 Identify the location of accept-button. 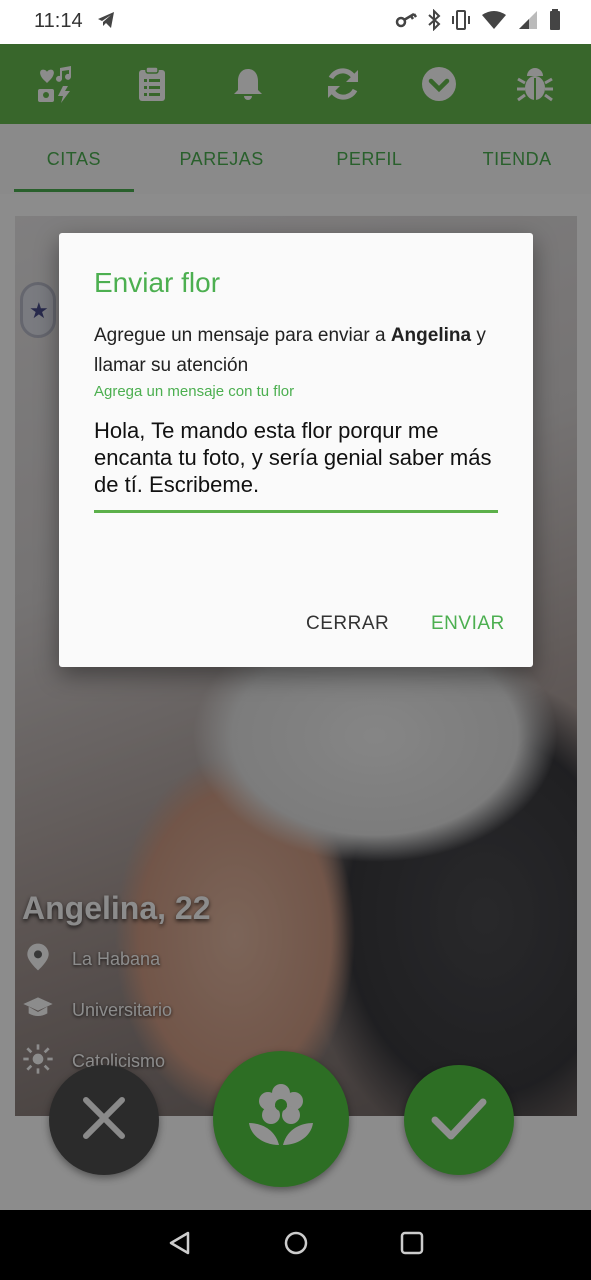
(459, 1120).